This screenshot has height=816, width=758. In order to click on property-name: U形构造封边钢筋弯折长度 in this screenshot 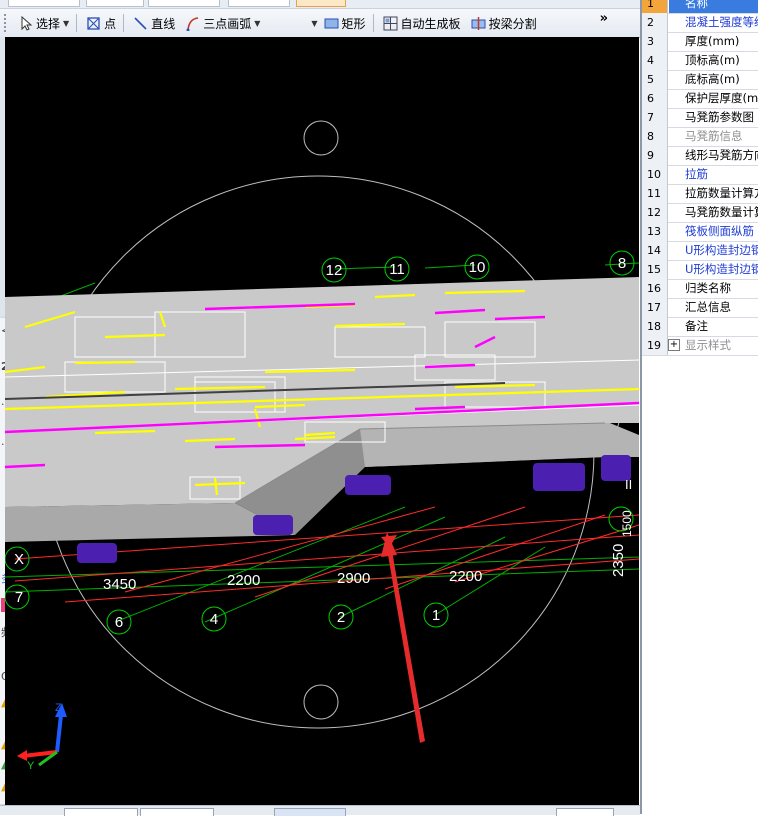, I will do `click(713, 269)`.